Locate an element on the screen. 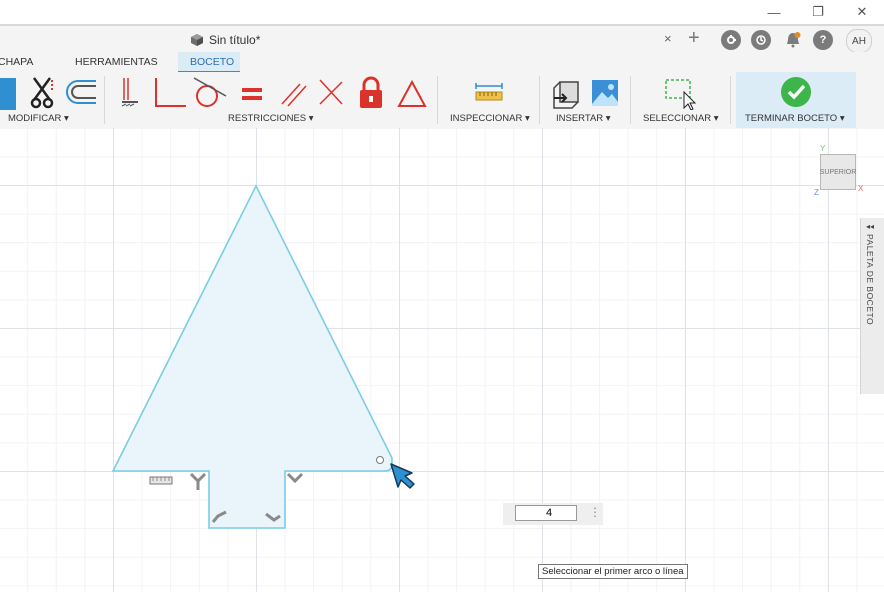 The image size is (884, 592). tab-boceto: BOCETO is located at coordinates (212, 62).